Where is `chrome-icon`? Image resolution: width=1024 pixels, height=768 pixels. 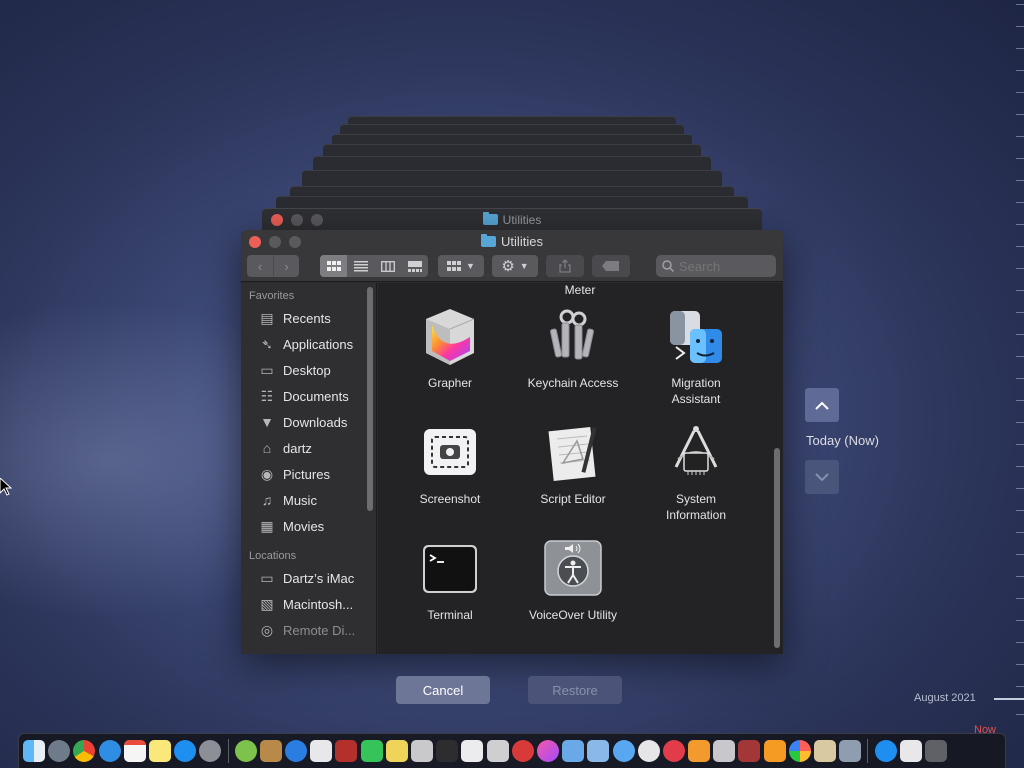 chrome-icon is located at coordinates (84, 751).